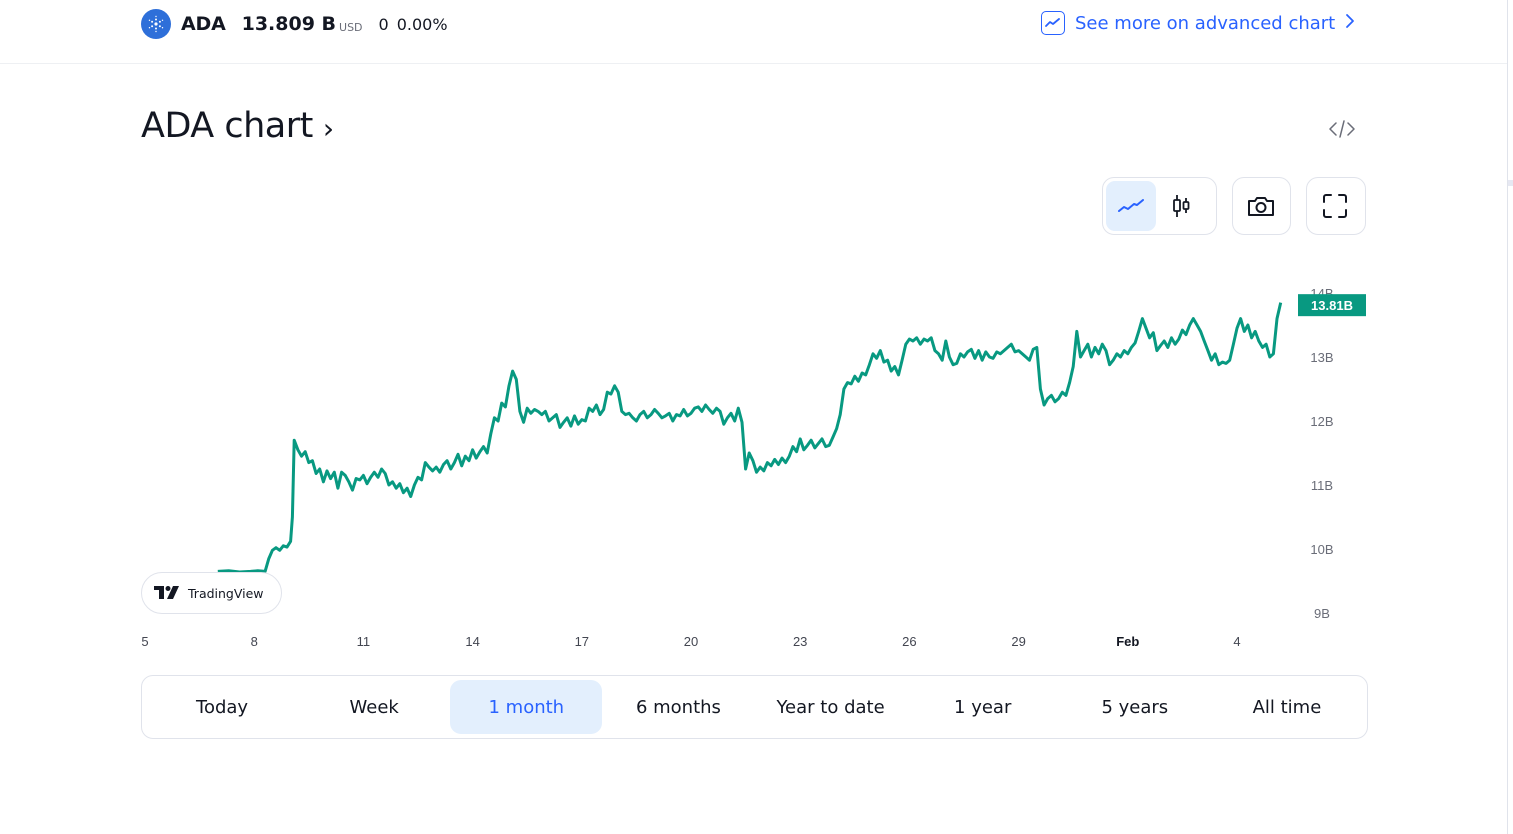 The width and height of the screenshot is (1513, 834). What do you see at coordinates (831, 707) in the screenshot?
I see `range-button-year-to-date: Year to date` at bounding box center [831, 707].